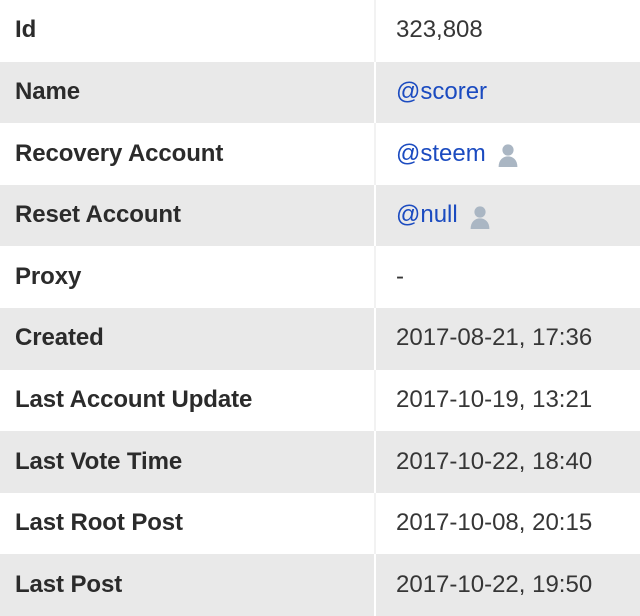  What do you see at coordinates (494, 584) in the screenshot?
I see `value-text: 2017-10-22, 19:50` at bounding box center [494, 584].